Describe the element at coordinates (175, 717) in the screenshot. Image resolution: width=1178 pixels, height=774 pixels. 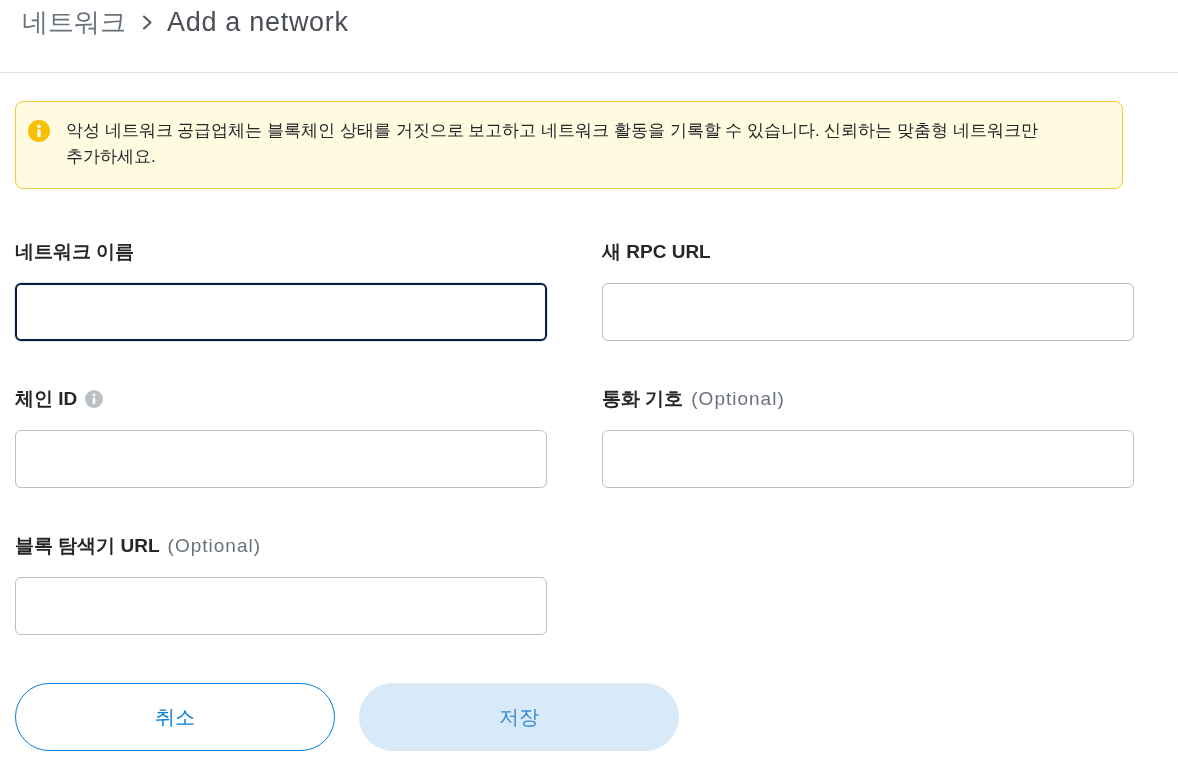
I see `cancel-button: 취소` at that location.